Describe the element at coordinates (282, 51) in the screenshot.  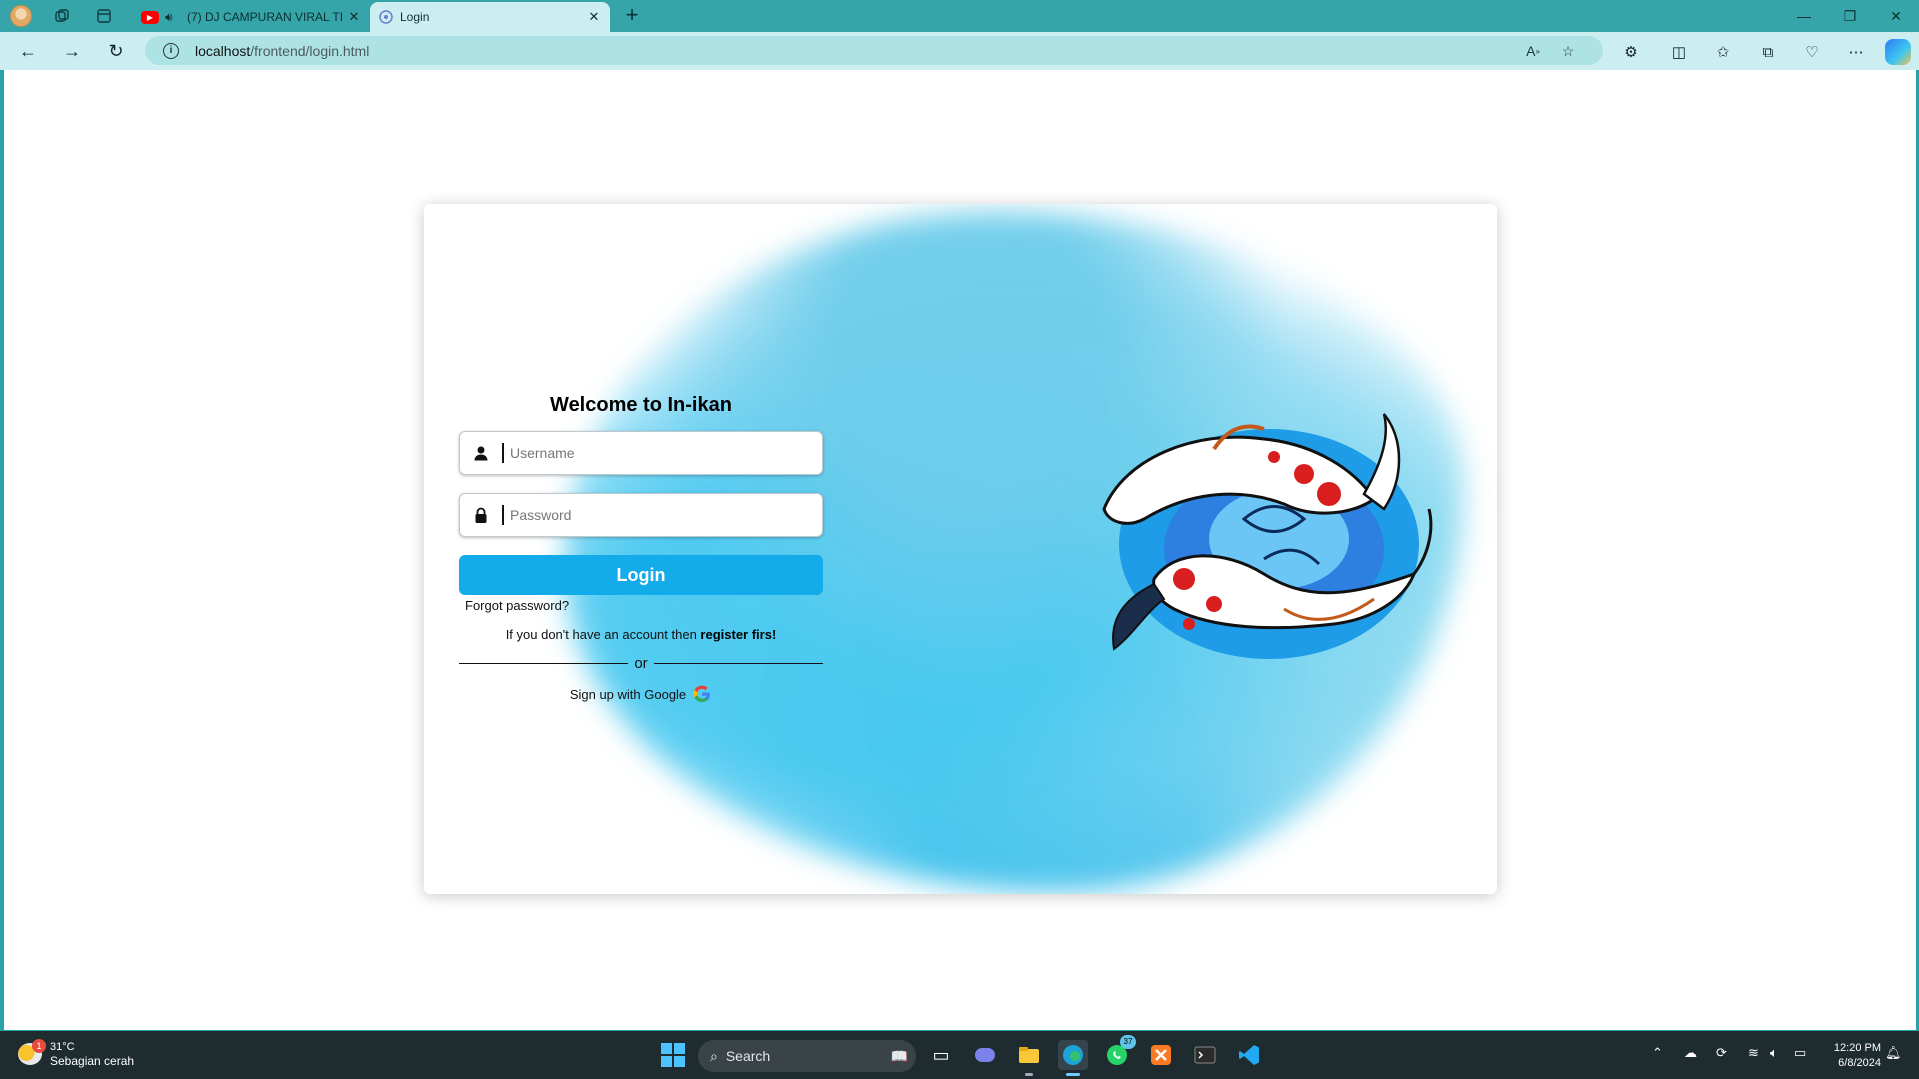
I see `url-text: localhost/frontend/login.html` at that location.